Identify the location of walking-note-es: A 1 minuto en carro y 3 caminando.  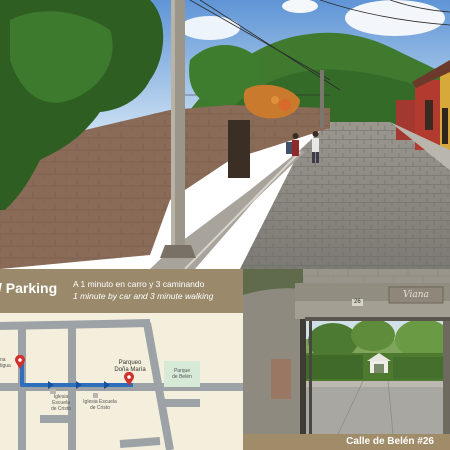
(139, 284).